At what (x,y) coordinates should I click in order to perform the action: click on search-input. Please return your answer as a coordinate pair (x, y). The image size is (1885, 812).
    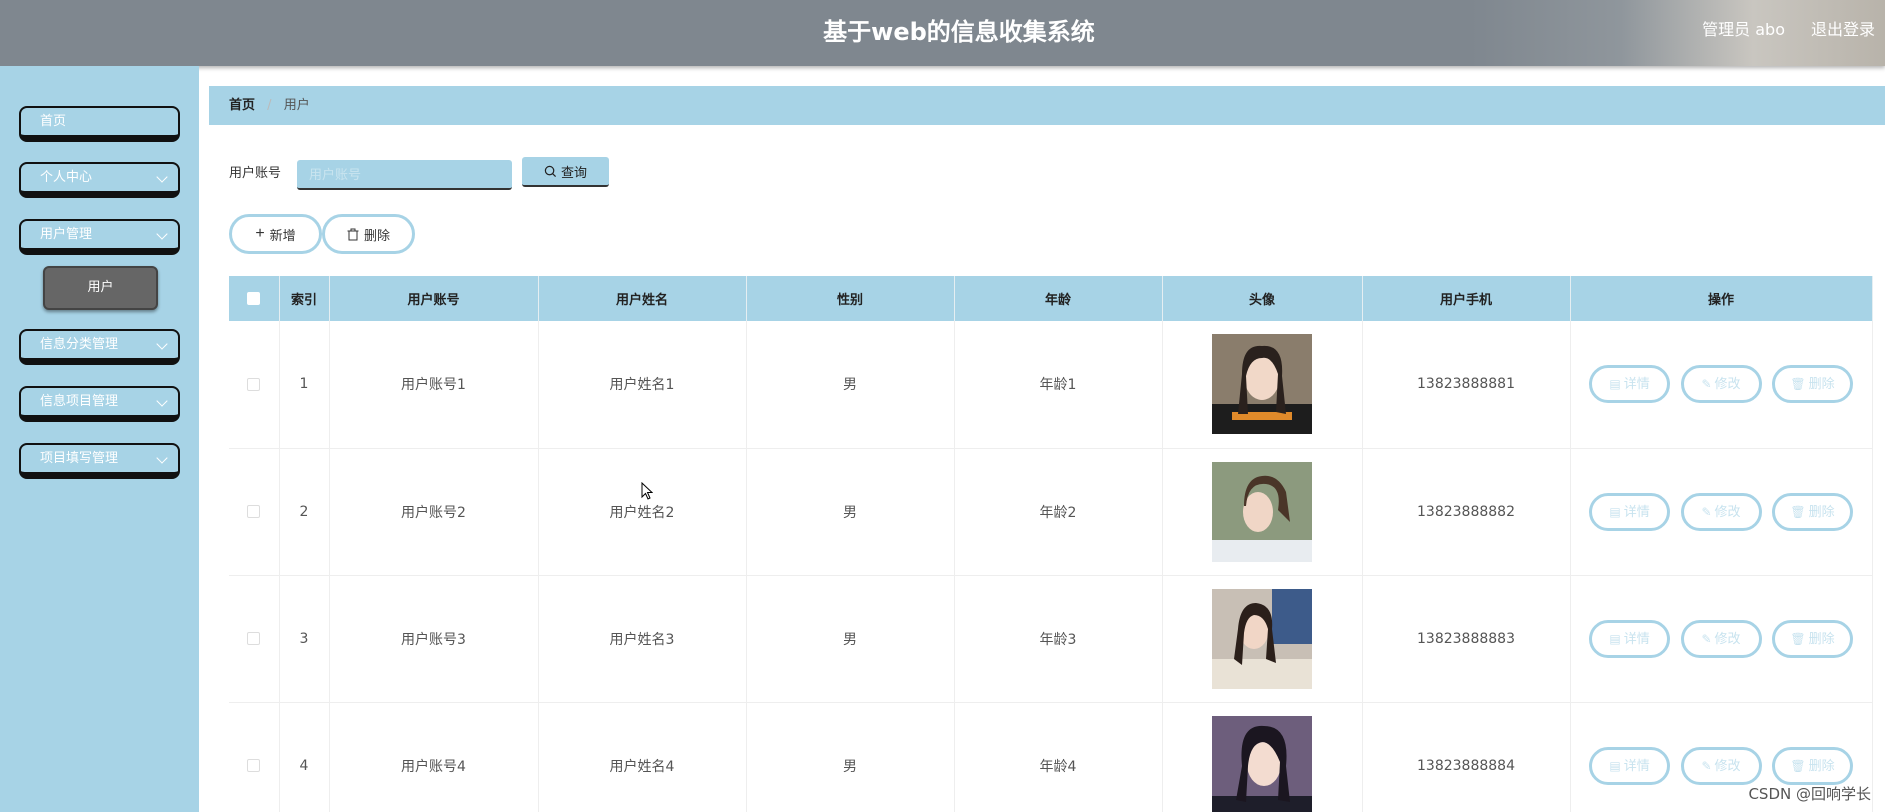
    Looking at the image, I should click on (404, 175).